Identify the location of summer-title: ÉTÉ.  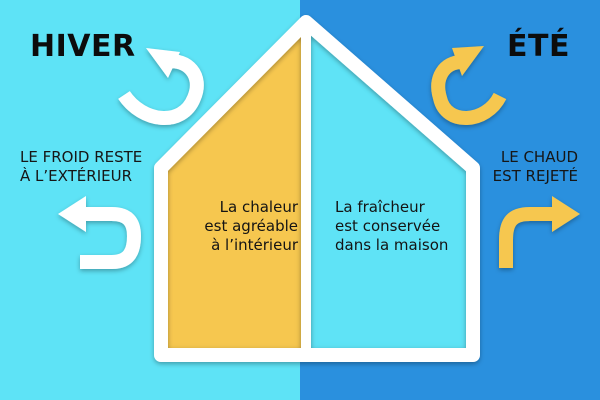
(538, 46).